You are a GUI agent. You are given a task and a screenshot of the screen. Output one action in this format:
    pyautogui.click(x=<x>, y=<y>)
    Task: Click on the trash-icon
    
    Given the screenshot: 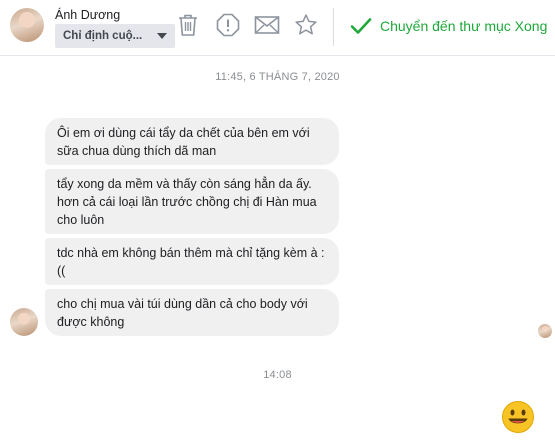 What is the action you would take?
    pyautogui.click(x=188, y=25)
    